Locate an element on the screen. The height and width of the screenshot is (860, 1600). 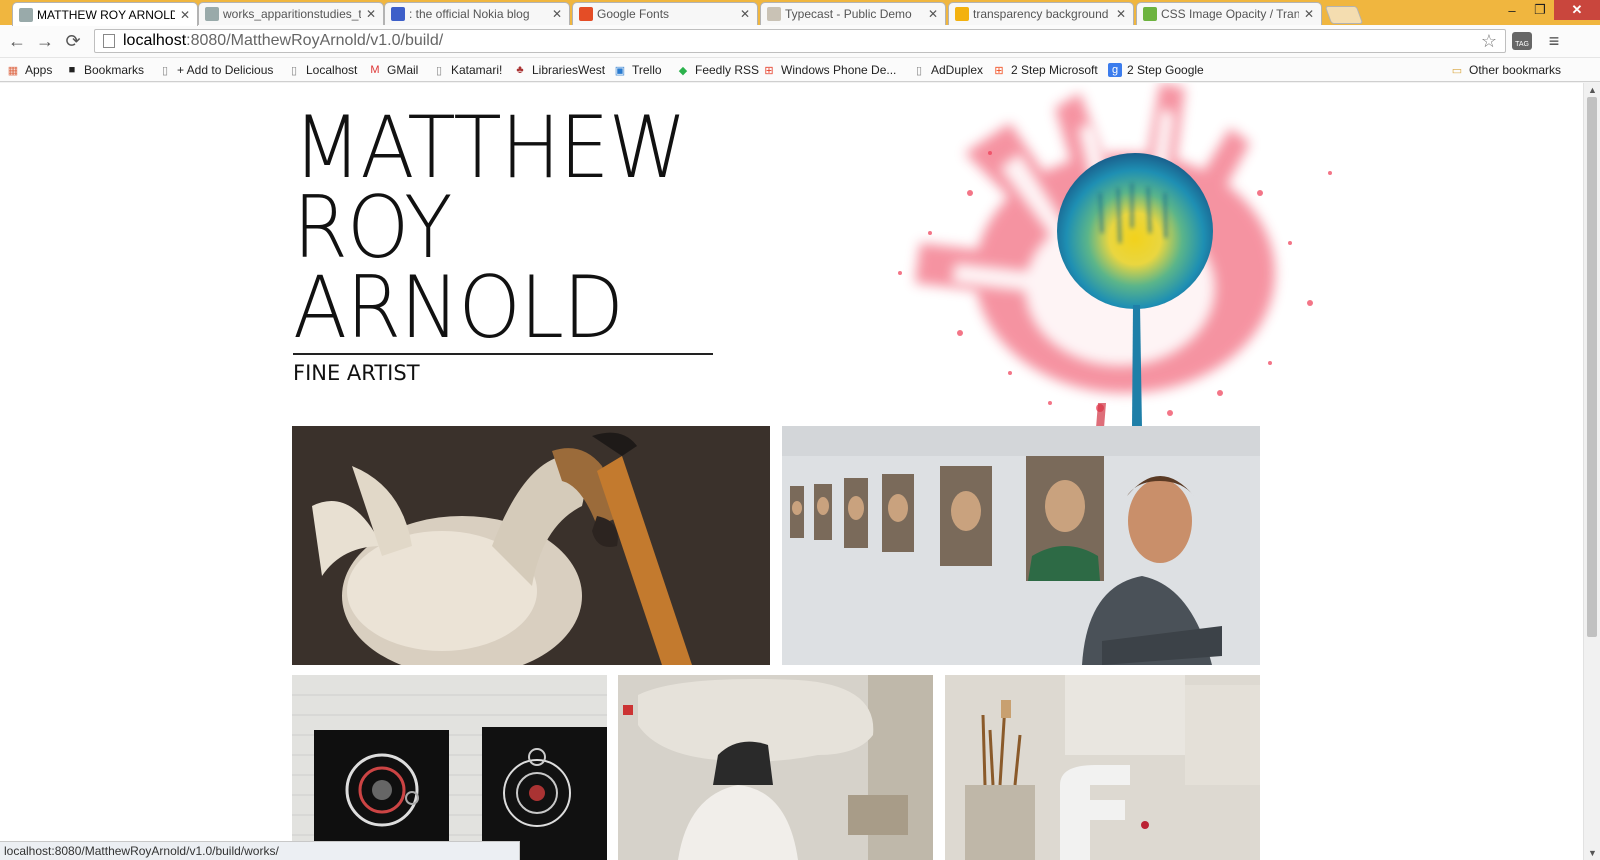
bookmark-item: M GMail is located at coordinates (393, 70).